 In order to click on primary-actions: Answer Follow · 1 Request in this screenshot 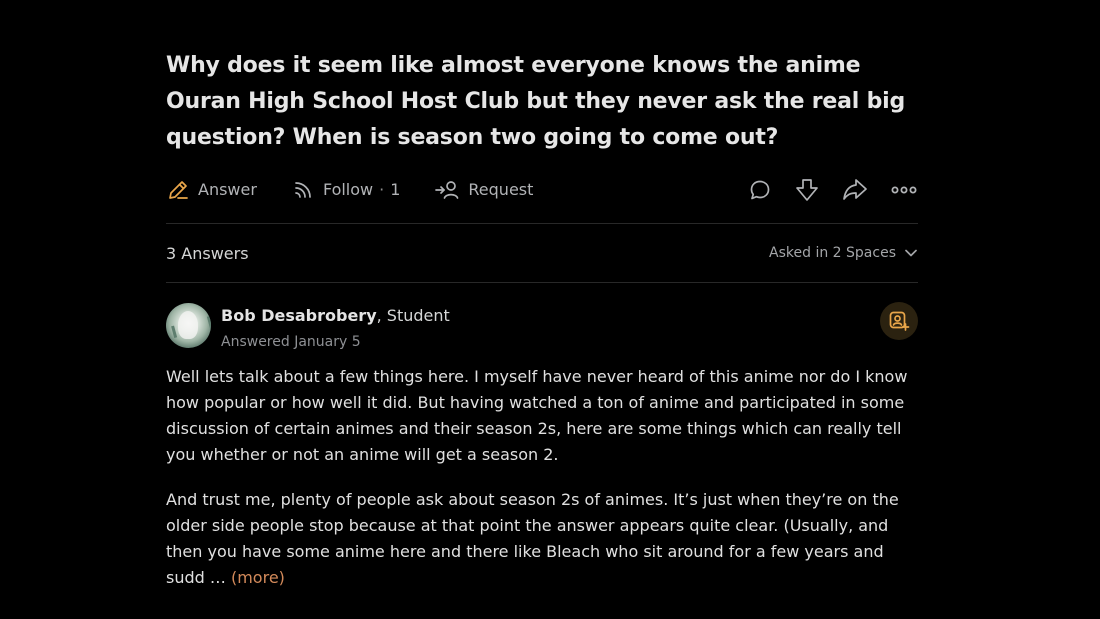, I will do `click(366, 190)`.